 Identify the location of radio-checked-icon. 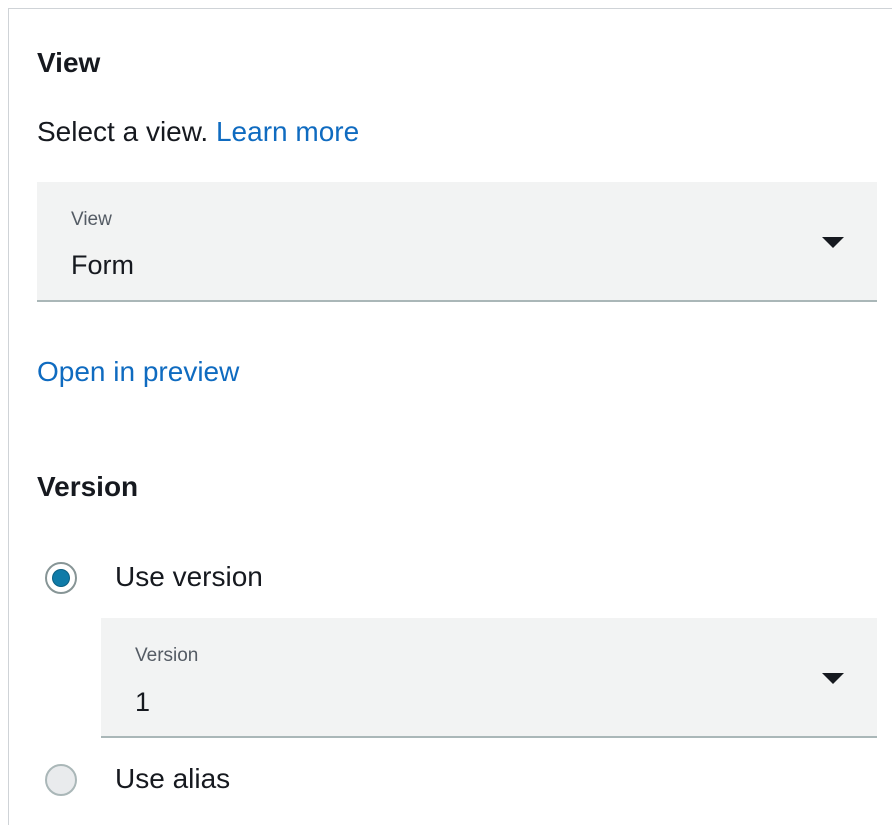
(61, 578).